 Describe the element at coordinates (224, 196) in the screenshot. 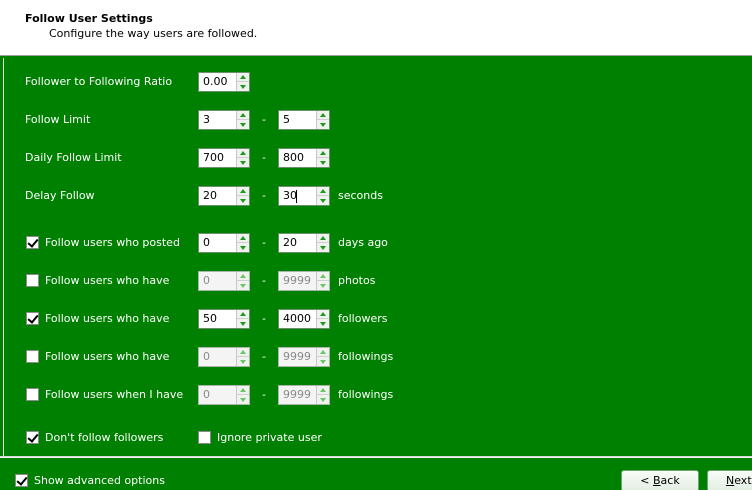

I see `delay-min-spinner: 20` at that location.